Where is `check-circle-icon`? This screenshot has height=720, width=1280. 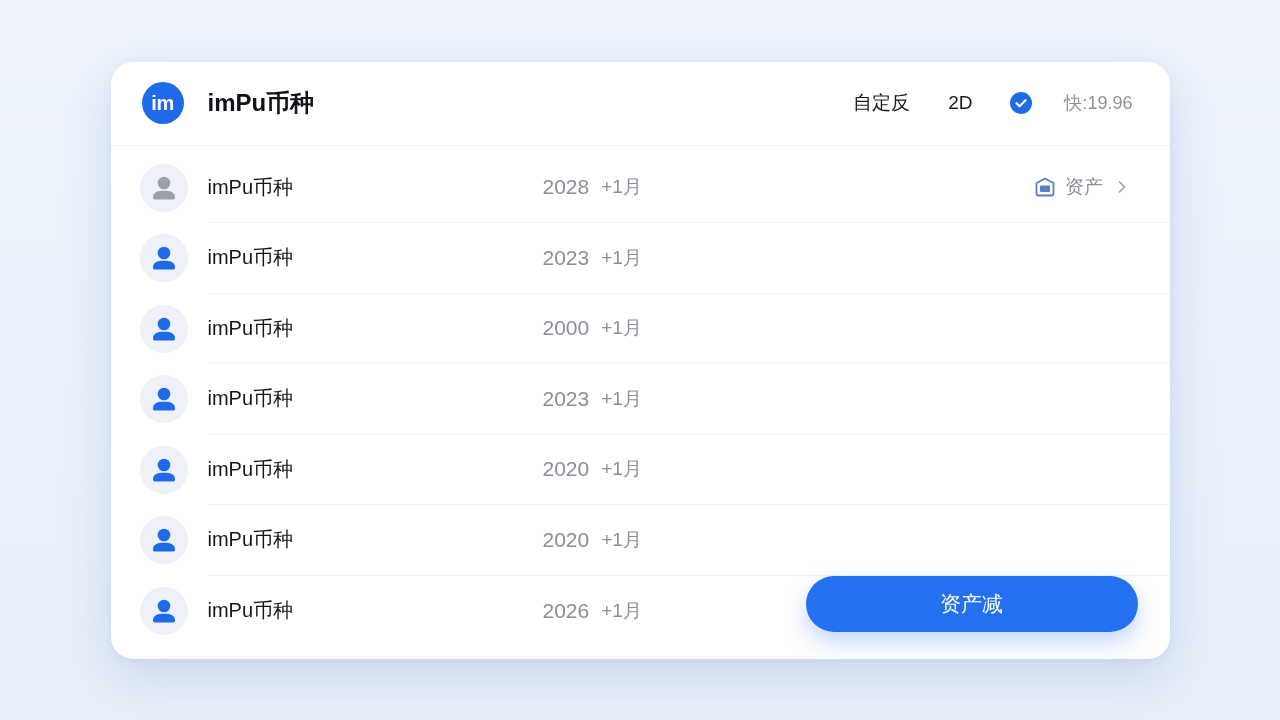
check-circle-icon is located at coordinates (1021, 103).